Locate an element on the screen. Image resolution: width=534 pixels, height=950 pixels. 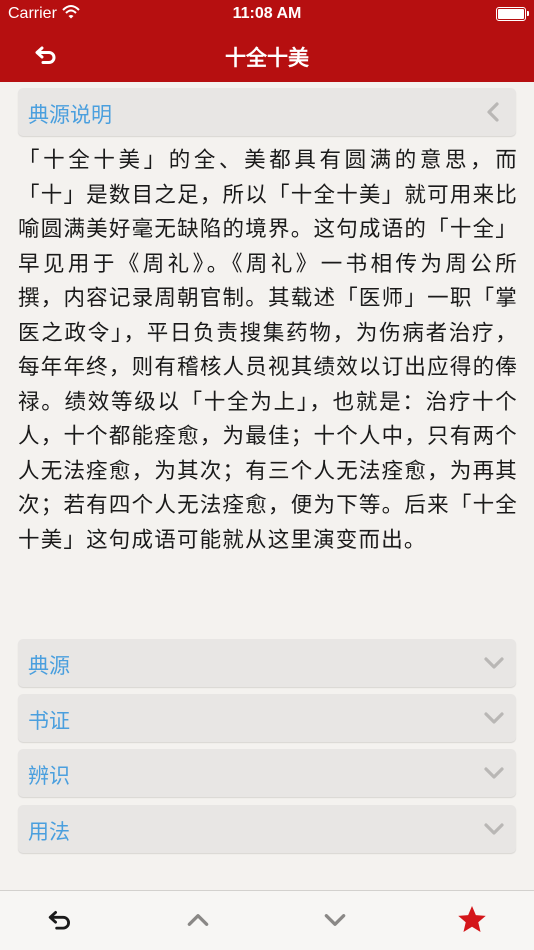
chevron-up-icon is located at coordinates (198, 920).